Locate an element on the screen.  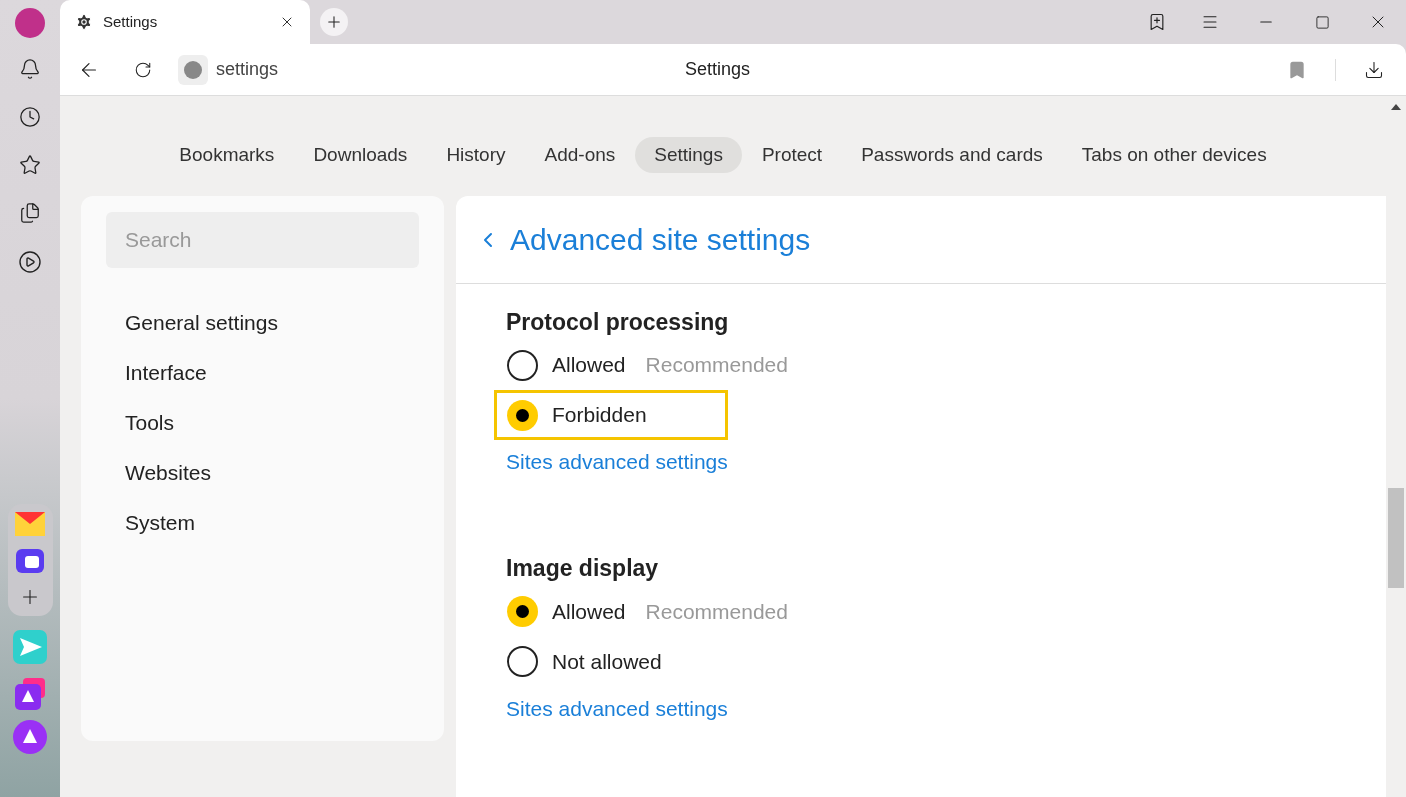
tab-title: Settings is located at coordinates (131, 21).